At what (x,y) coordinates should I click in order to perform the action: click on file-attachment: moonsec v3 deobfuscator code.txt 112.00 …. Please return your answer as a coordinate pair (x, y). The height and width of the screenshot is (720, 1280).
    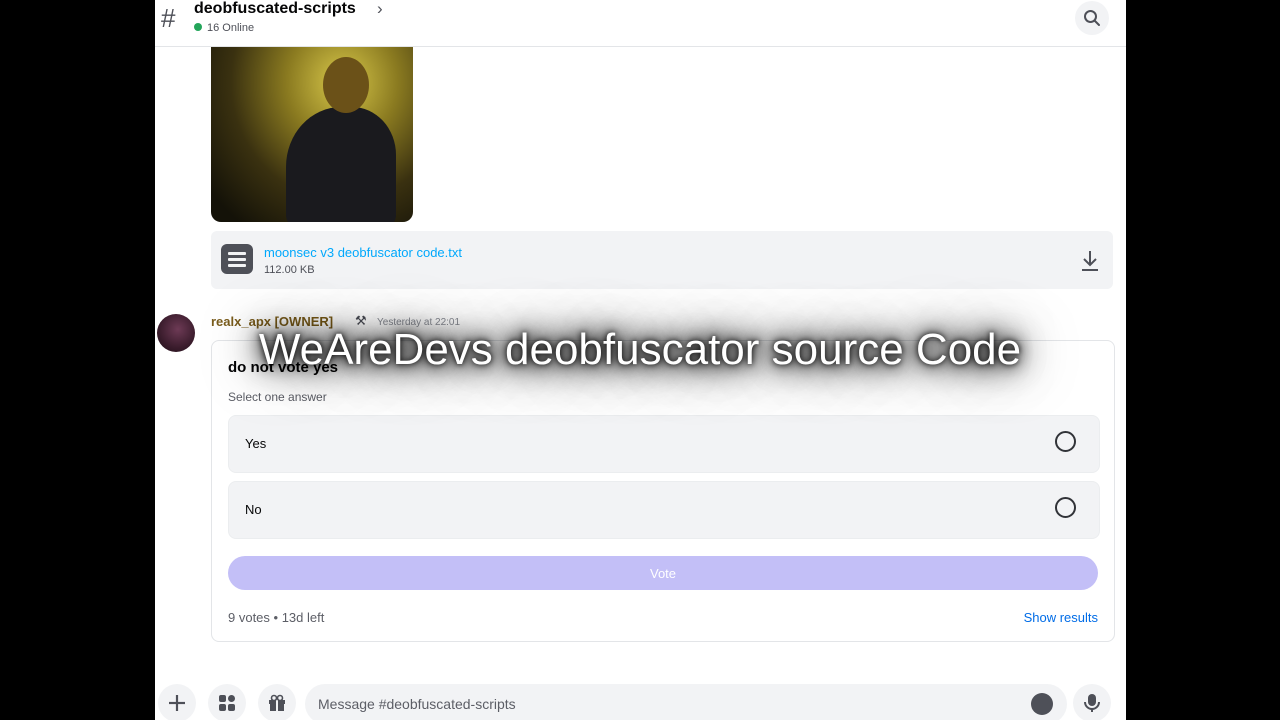
    Looking at the image, I should click on (662, 260).